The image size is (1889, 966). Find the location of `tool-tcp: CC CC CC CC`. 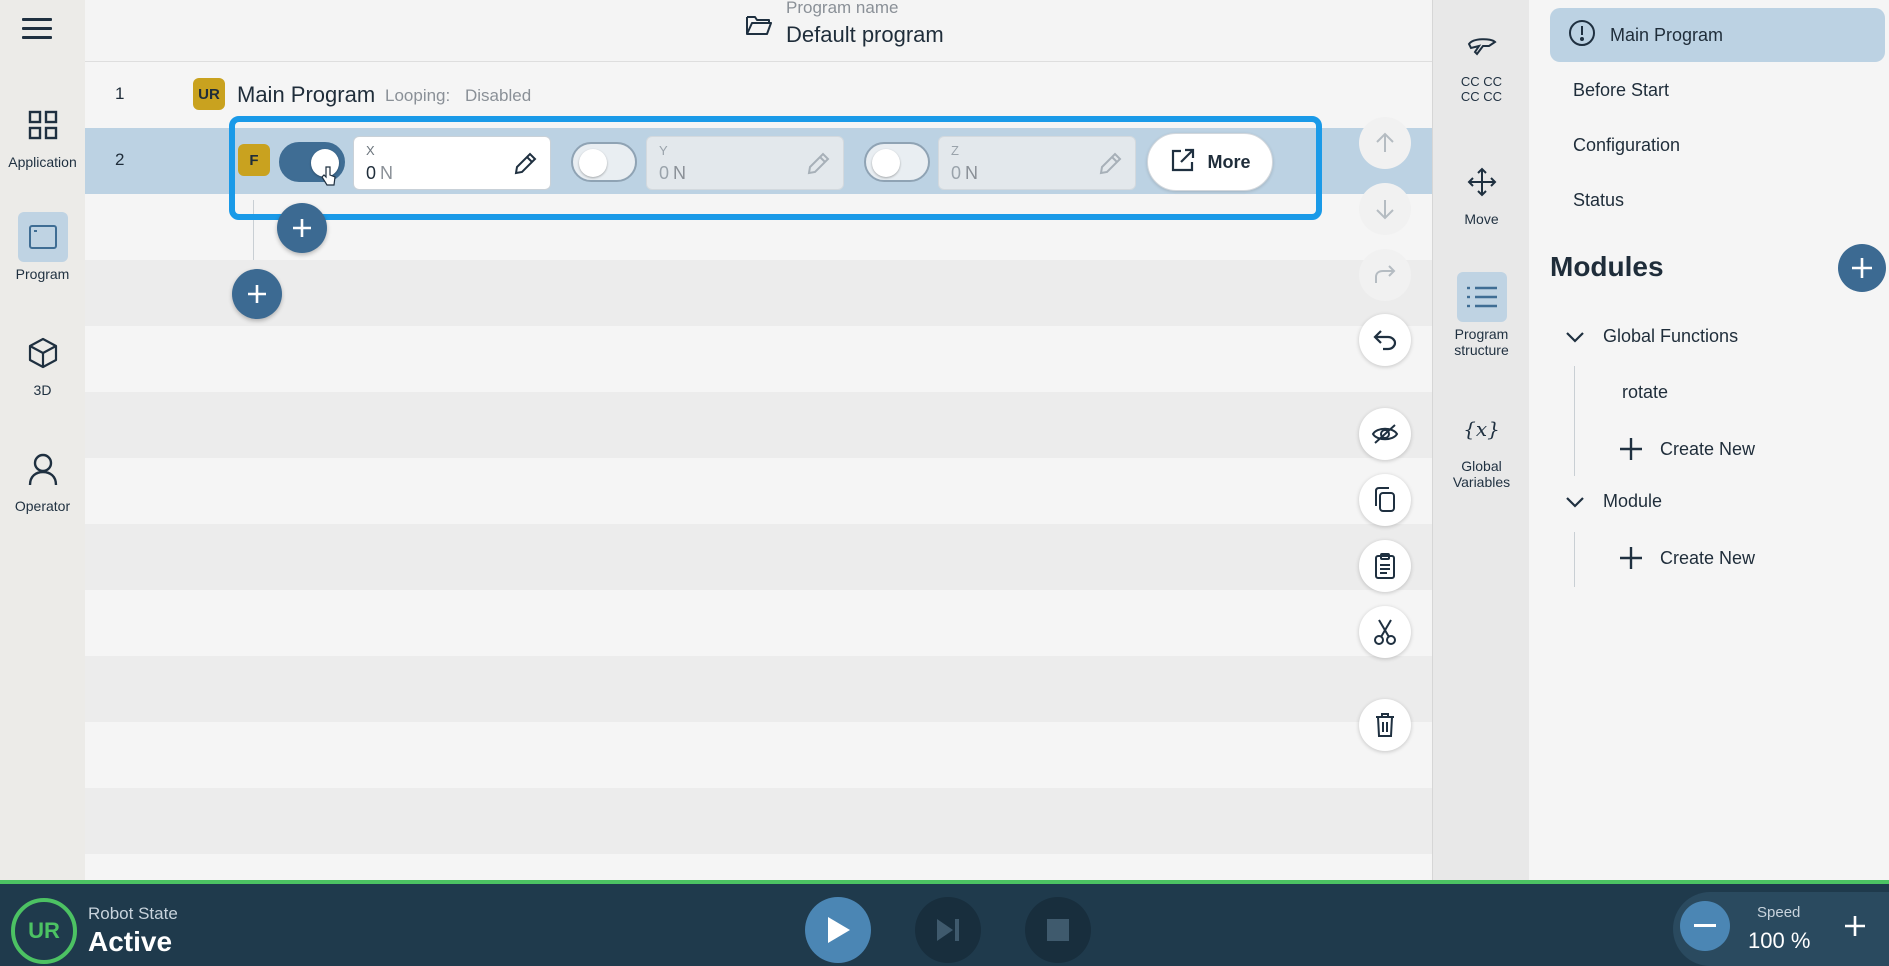

tool-tcp: CC CC CC CC is located at coordinates (1481, 63).